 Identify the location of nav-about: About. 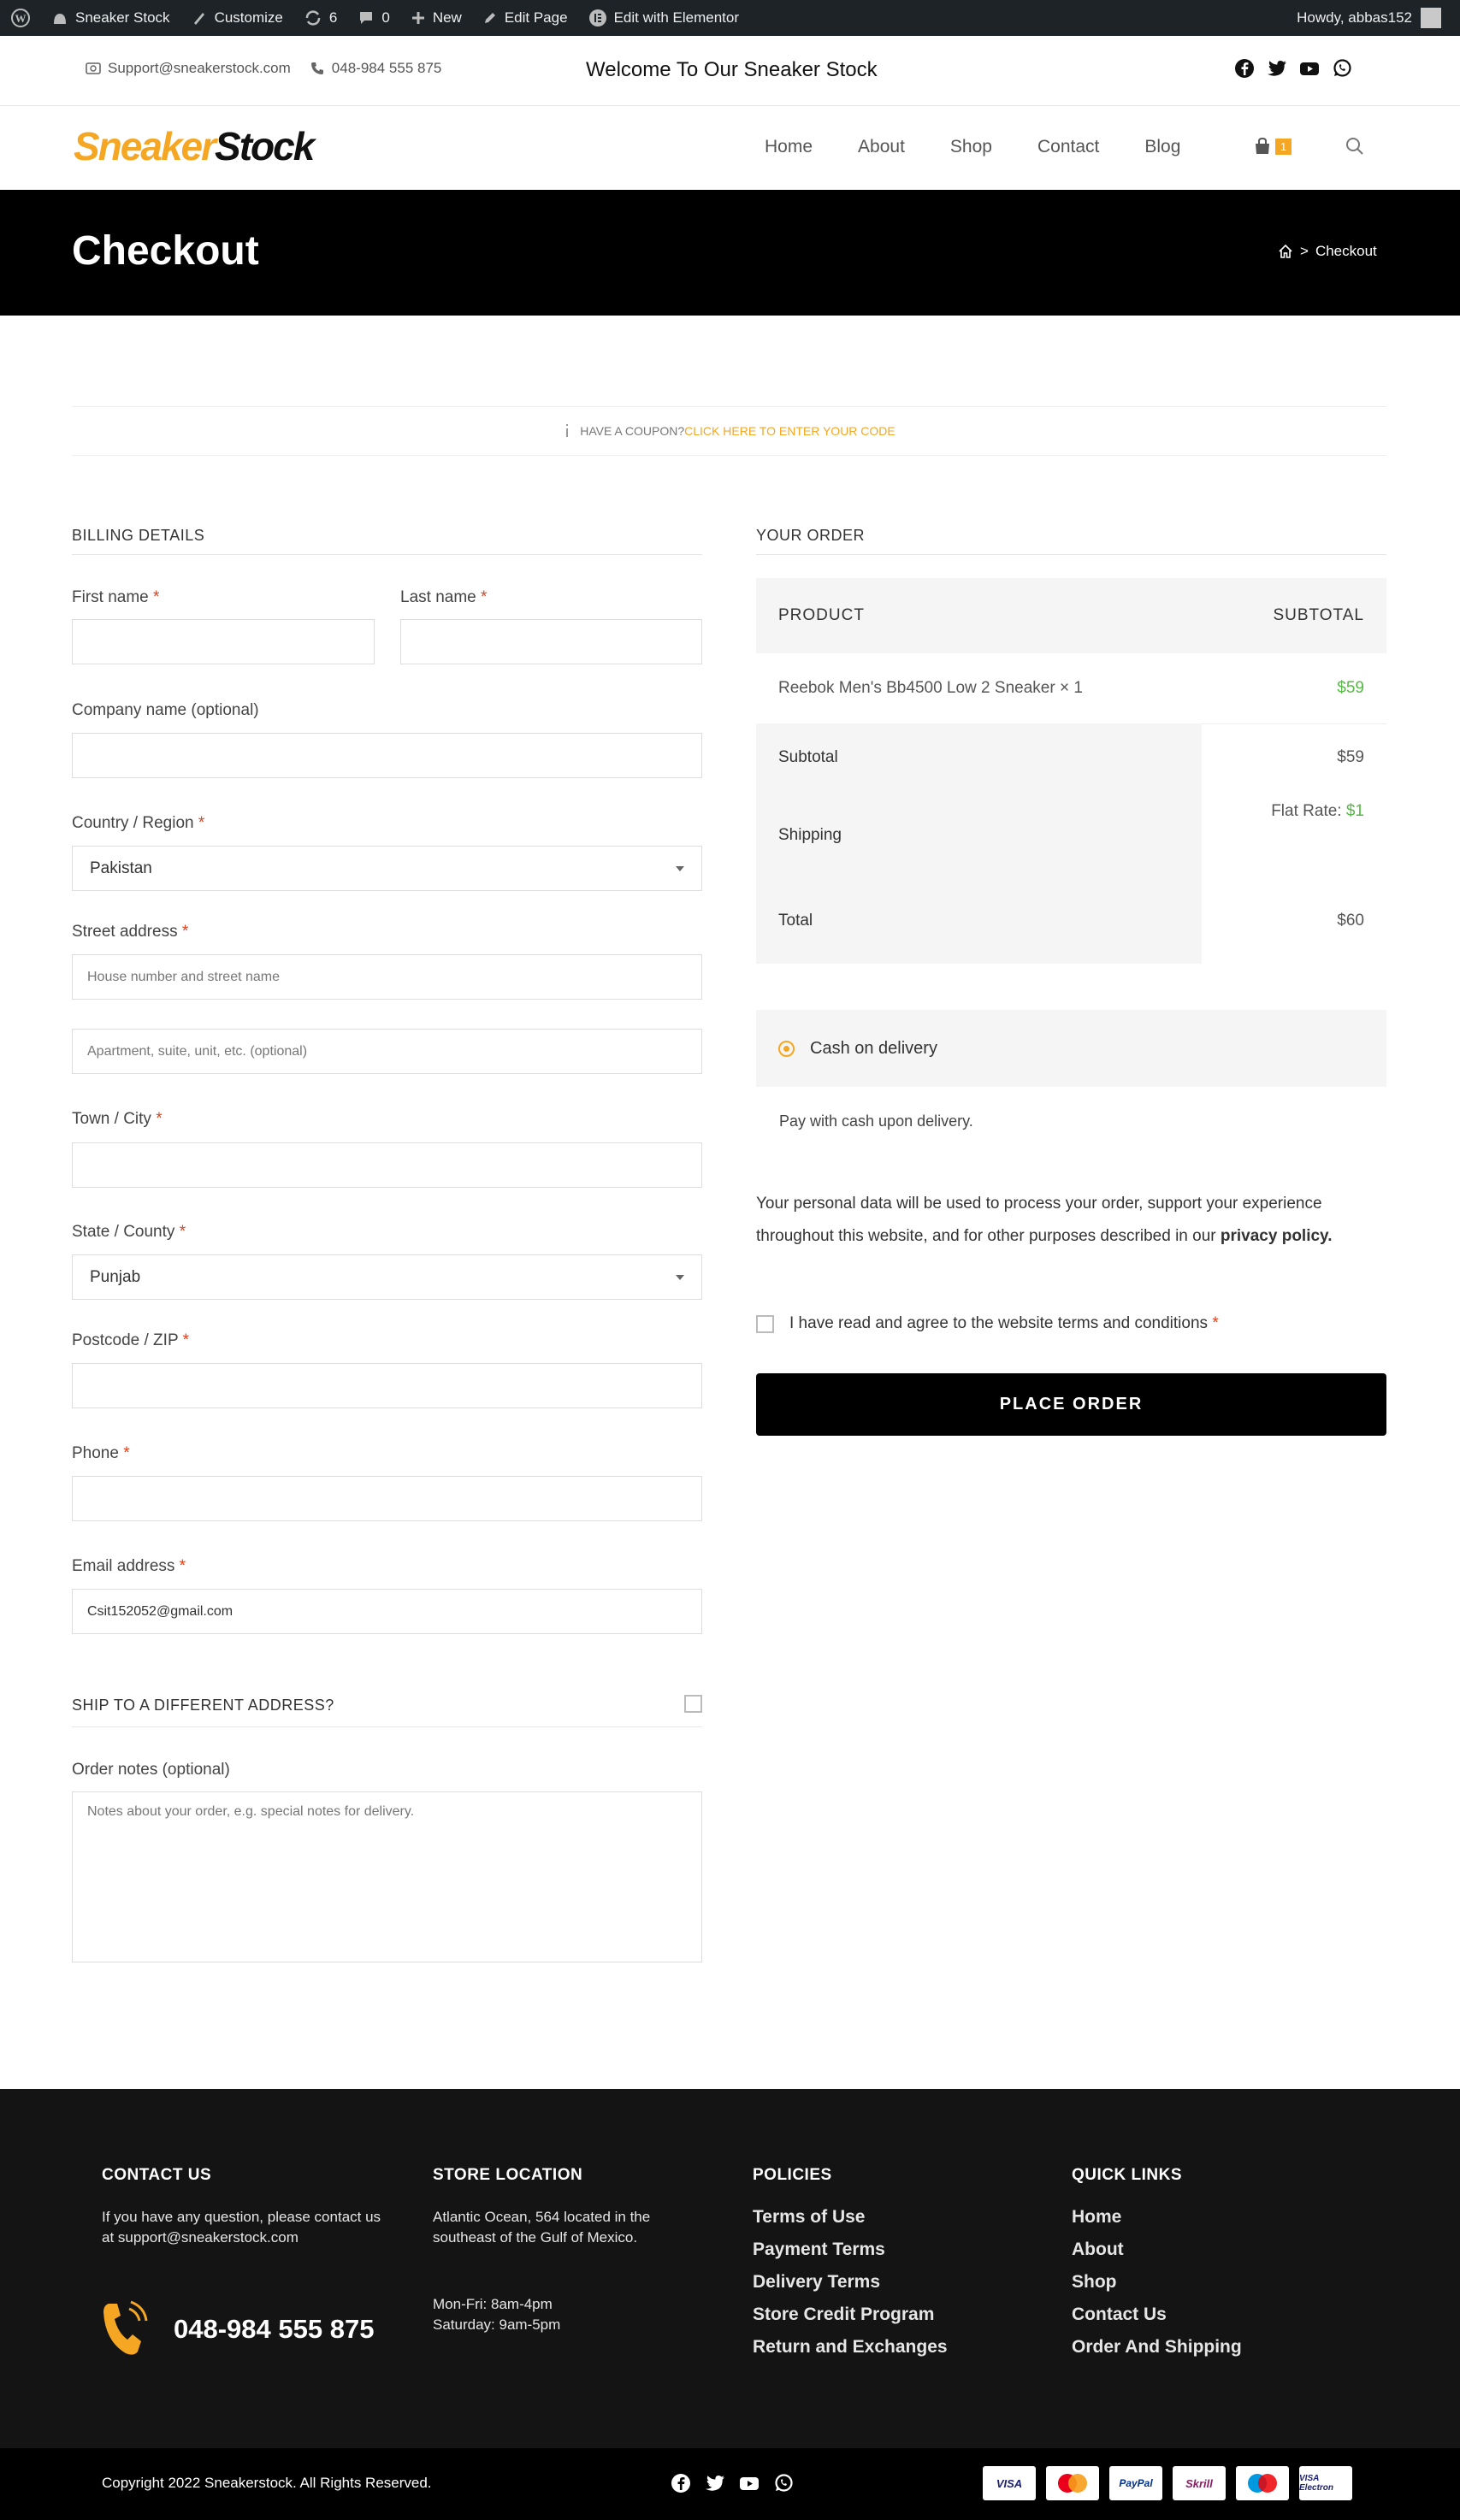
(881, 147).